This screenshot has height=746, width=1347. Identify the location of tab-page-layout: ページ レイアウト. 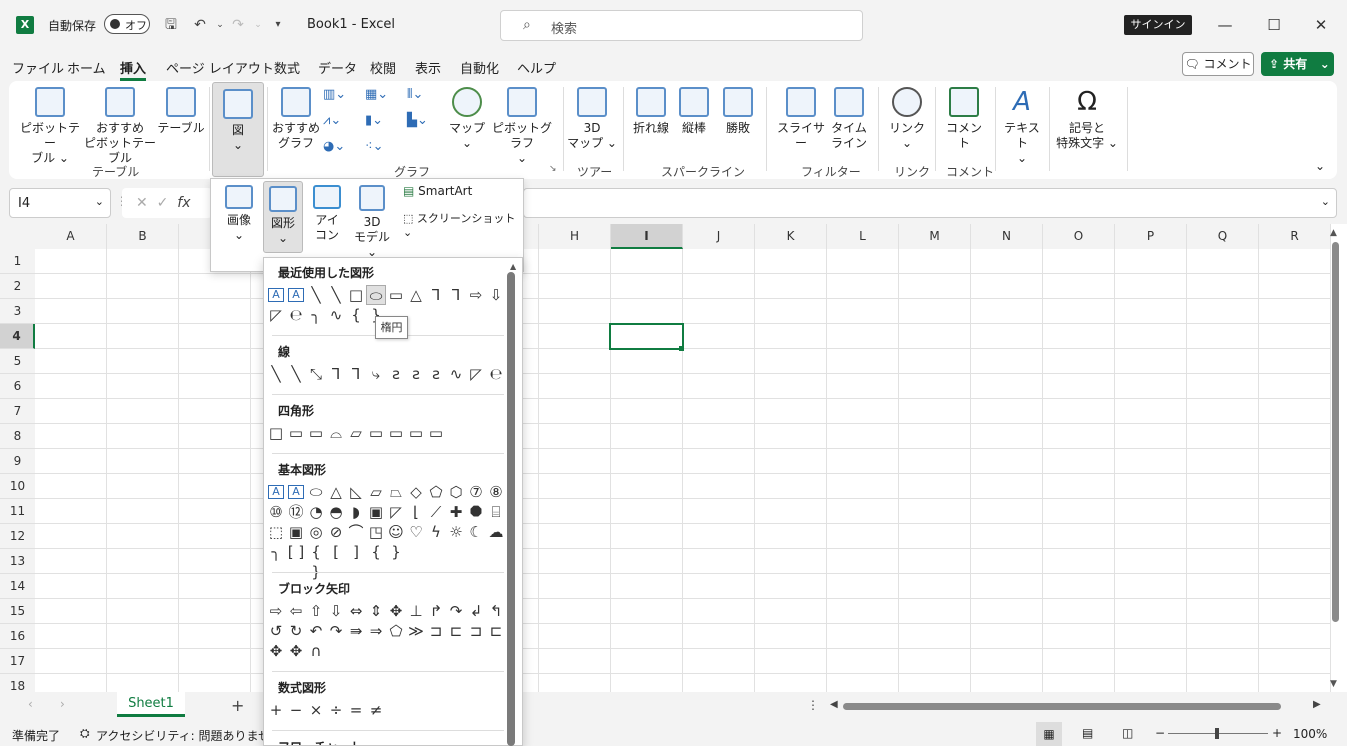
(220, 67).